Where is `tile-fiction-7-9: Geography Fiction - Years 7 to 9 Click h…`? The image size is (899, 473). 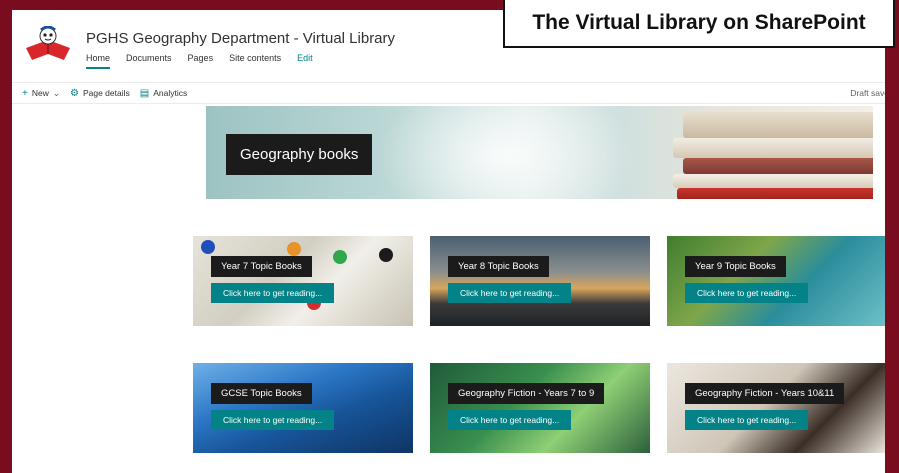
tile-fiction-7-9: Geography Fiction - Years 7 to 9 Click h… is located at coordinates (540, 408).